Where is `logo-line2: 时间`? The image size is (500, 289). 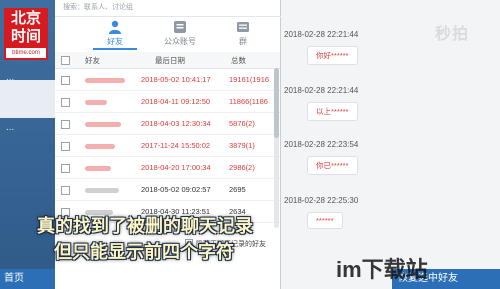 logo-line2: 时间 is located at coordinates (25, 36).